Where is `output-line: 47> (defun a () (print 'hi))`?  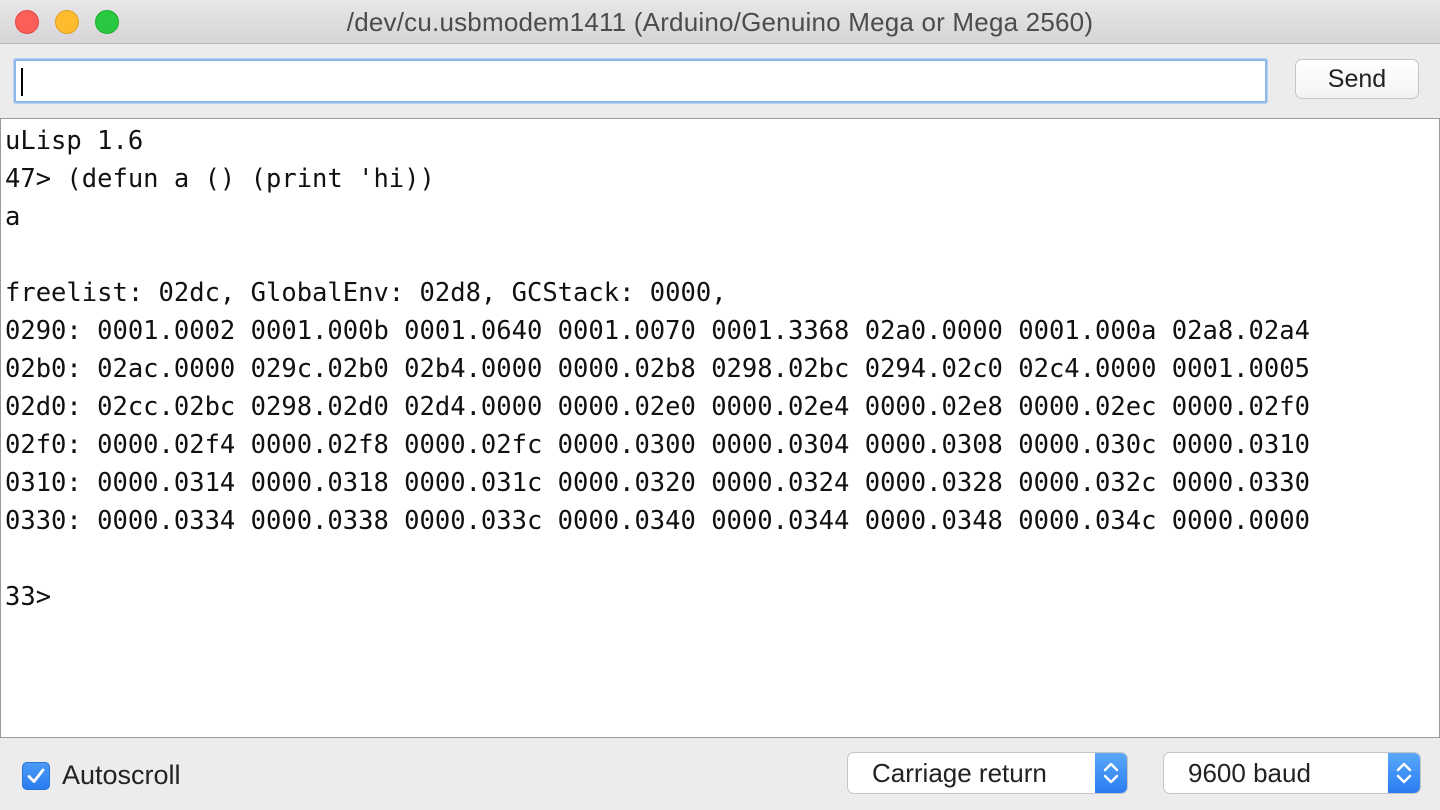
output-line: 47> (defun a () (print 'hi)) is located at coordinates (220, 179).